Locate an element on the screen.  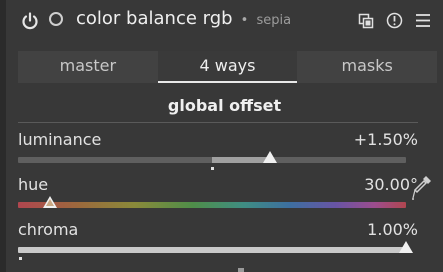
reset-icon is located at coordinates (394, 20).